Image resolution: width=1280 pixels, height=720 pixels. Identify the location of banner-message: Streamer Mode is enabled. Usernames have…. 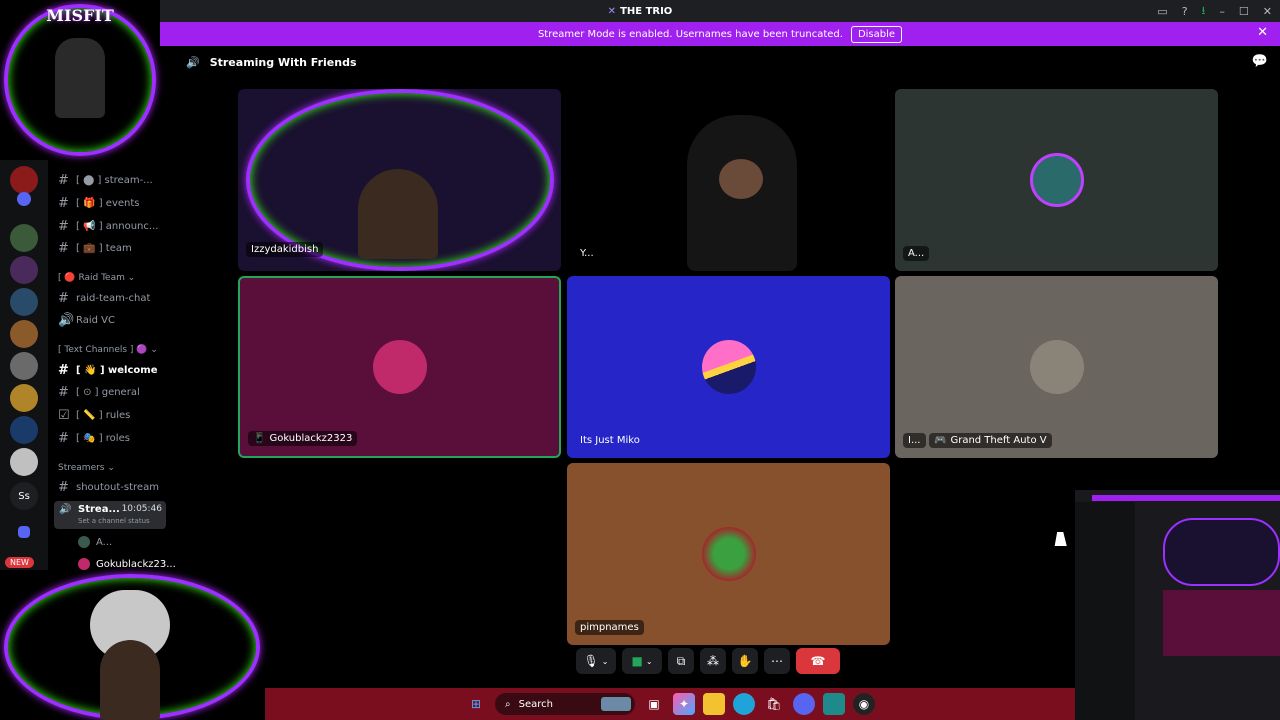
(690, 34).